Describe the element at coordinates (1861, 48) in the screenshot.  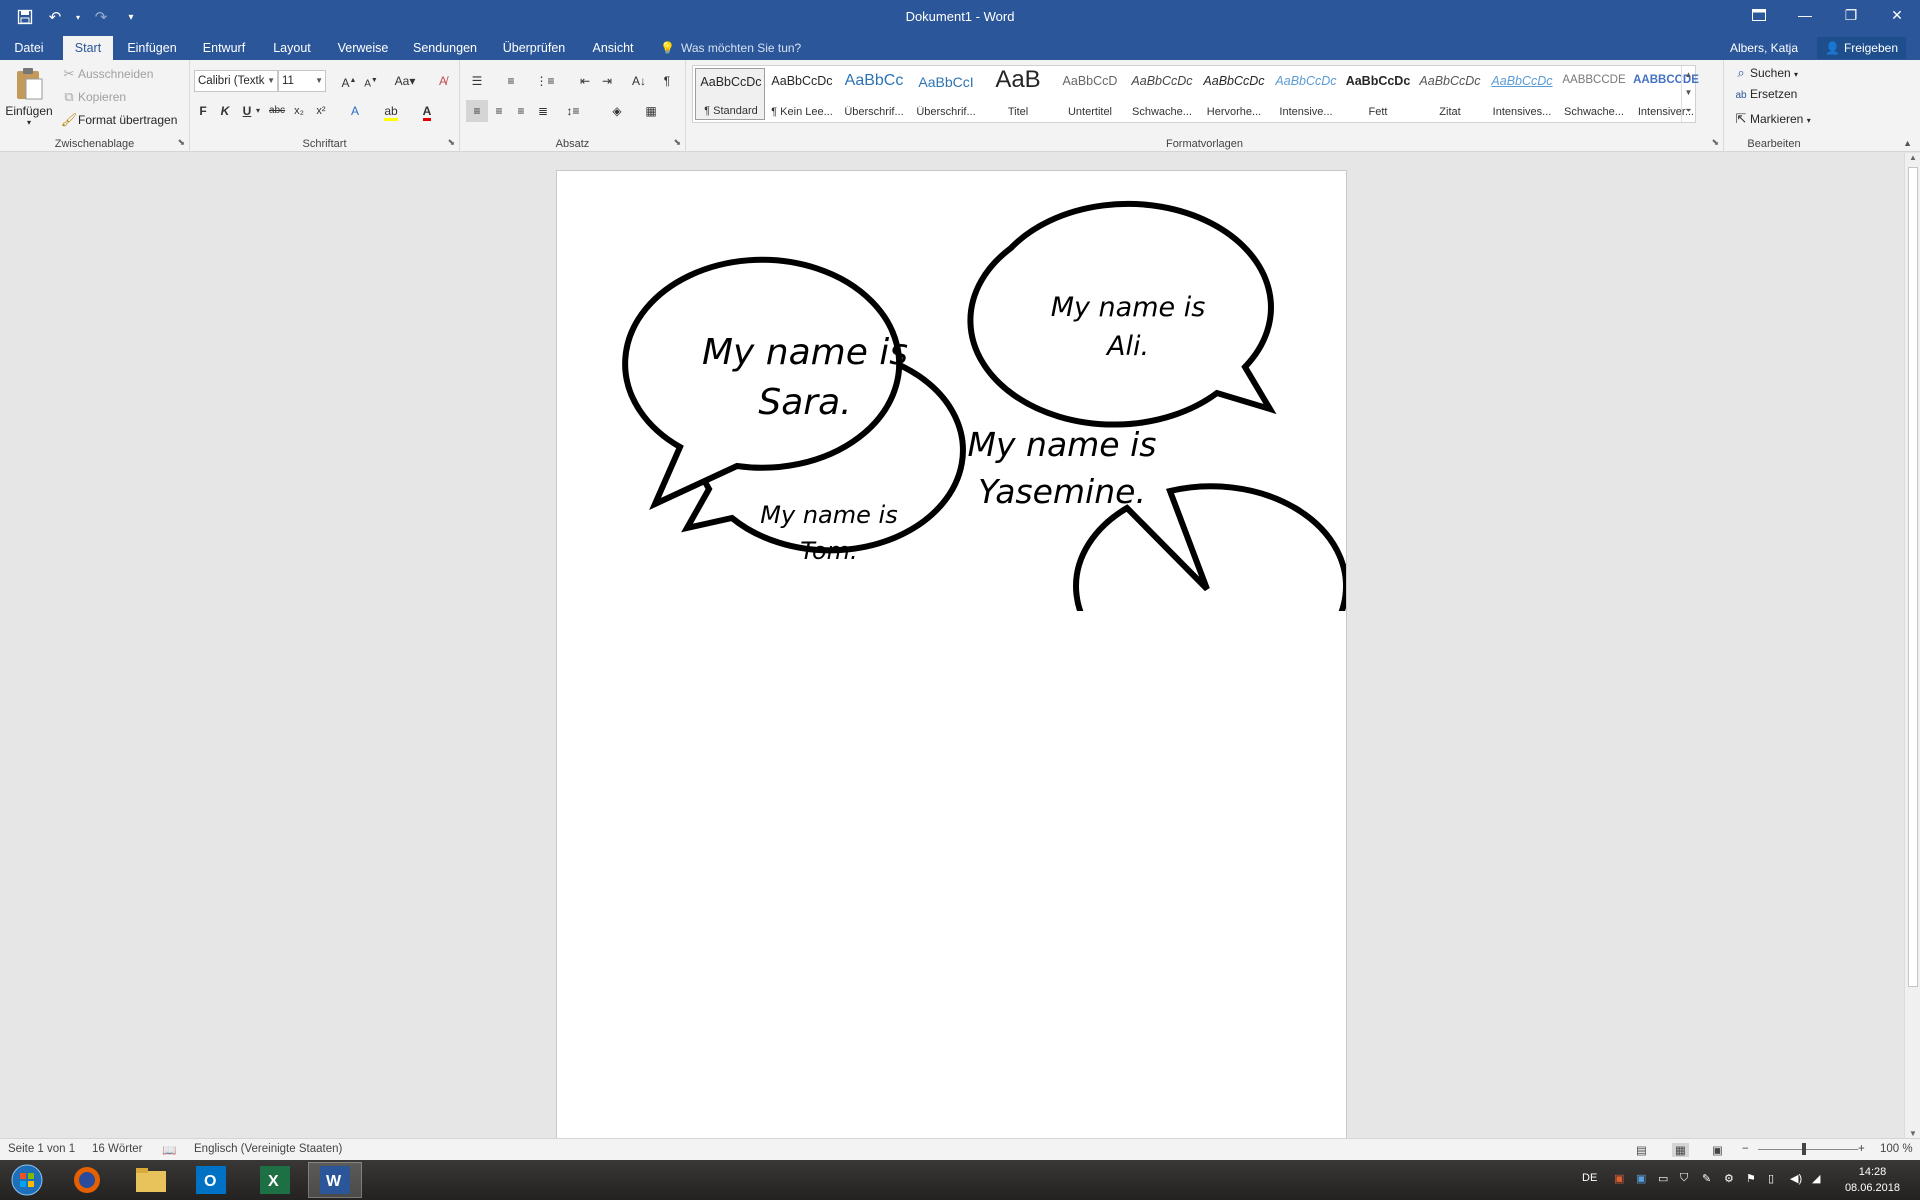
I see `share-button: 👤 Freigeben` at that location.